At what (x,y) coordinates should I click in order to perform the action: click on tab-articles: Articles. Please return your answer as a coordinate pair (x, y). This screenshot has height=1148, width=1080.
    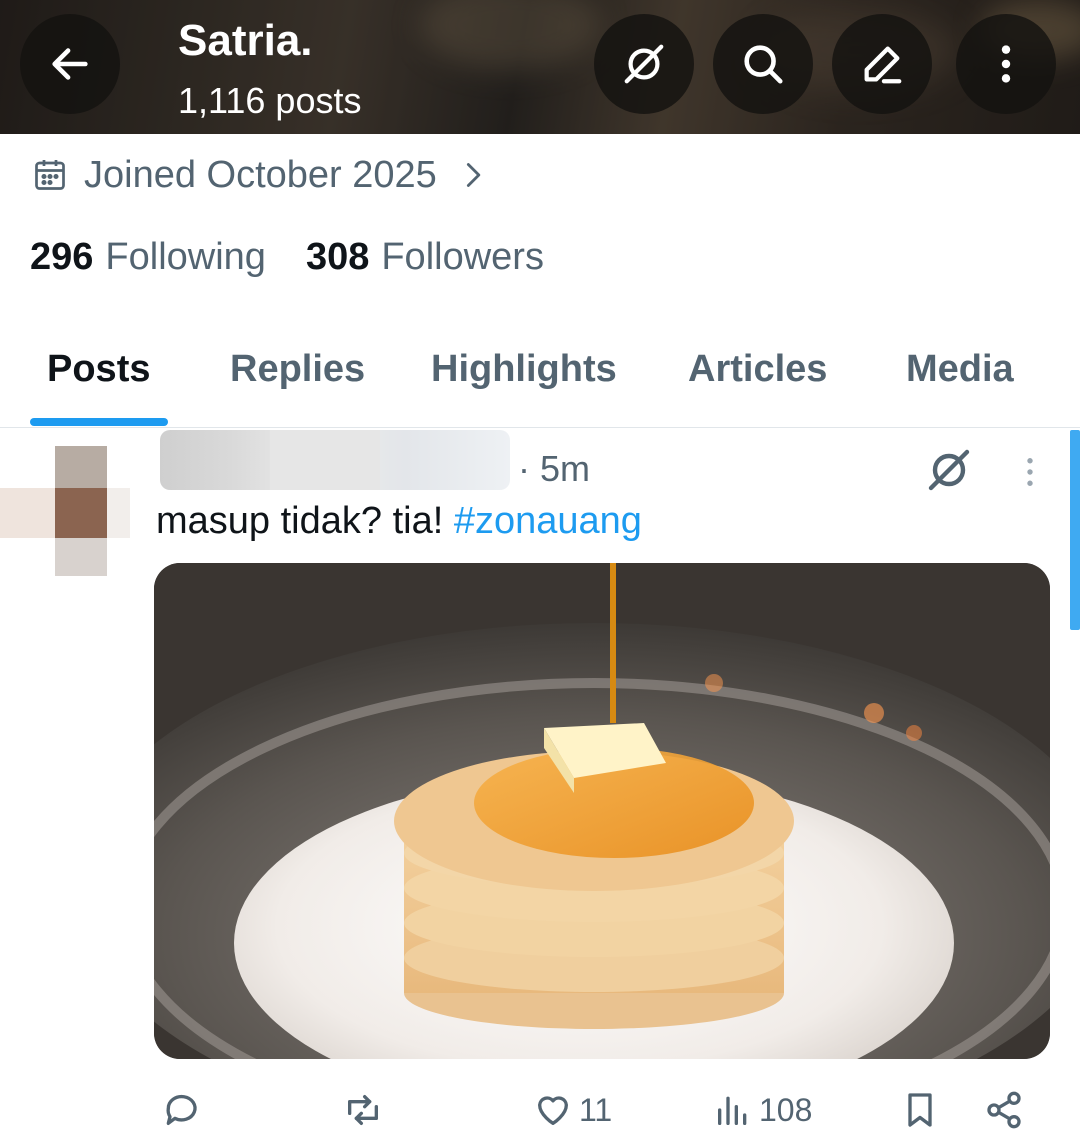
    Looking at the image, I should click on (757, 369).